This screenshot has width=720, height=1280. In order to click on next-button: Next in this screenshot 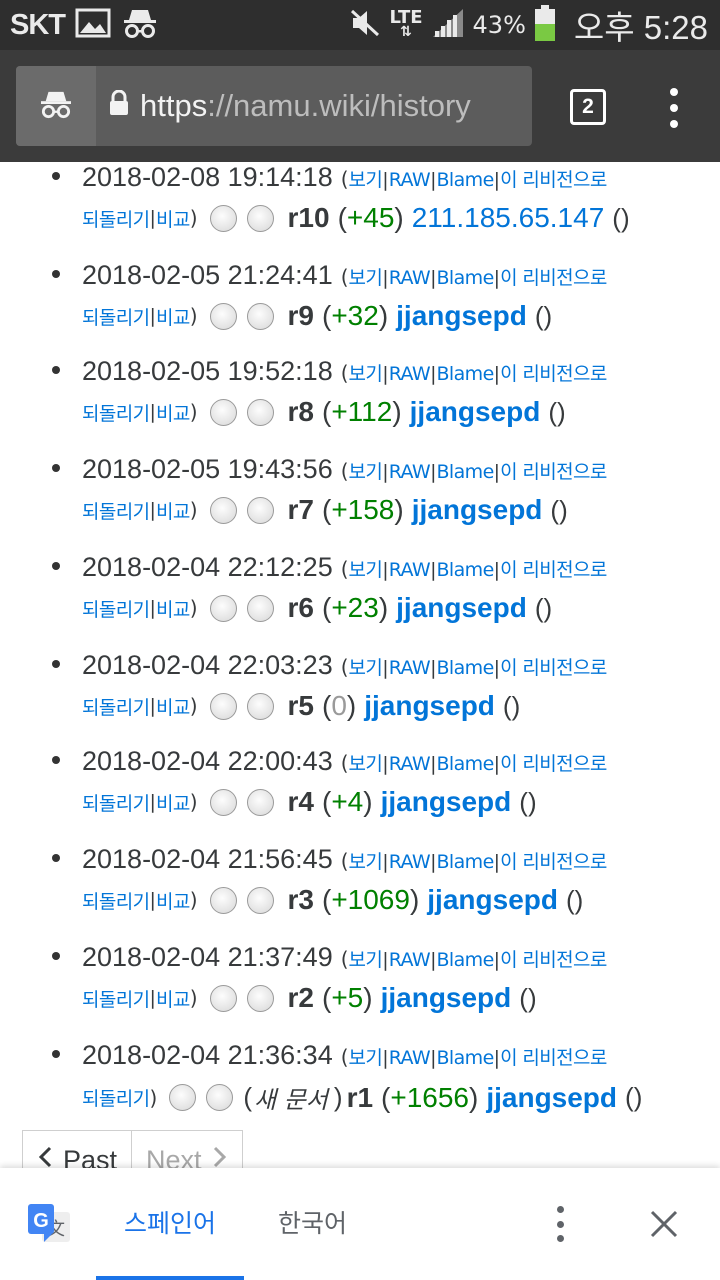, I will do `click(187, 1149)`.